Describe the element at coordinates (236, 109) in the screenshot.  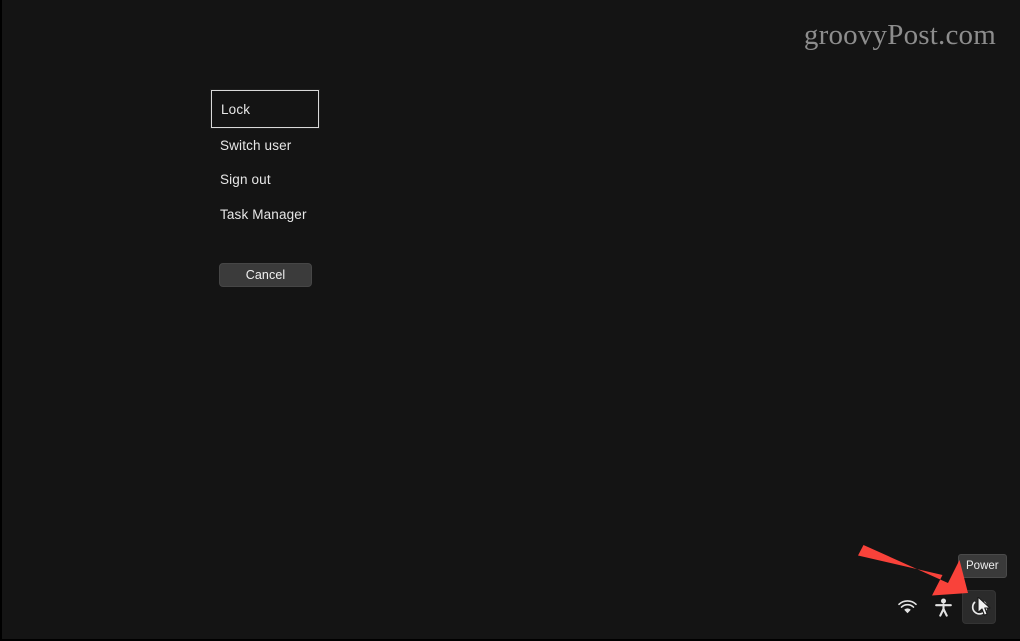
I see `security-option-lock-label: Lock` at that location.